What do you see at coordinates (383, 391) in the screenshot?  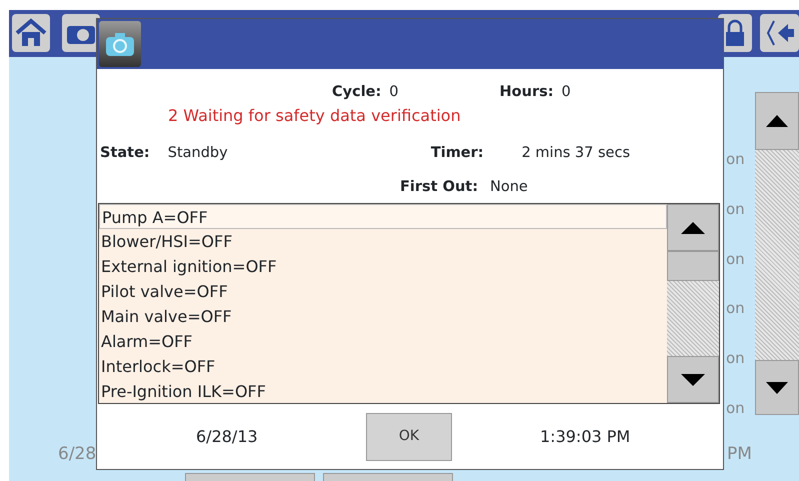 I see `list-item: Pre-Ignition ILK=OFF` at bounding box center [383, 391].